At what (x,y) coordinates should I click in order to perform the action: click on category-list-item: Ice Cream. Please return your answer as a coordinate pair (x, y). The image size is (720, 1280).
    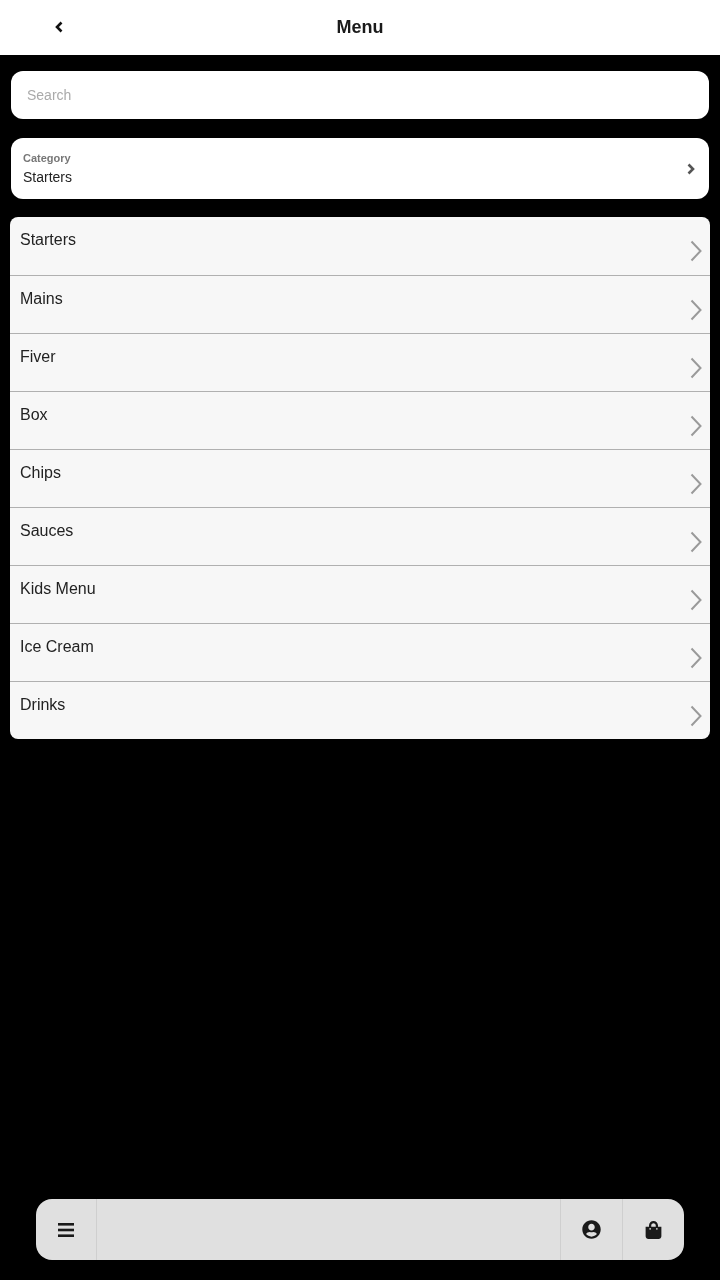
    Looking at the image, I should click on (360, 652).